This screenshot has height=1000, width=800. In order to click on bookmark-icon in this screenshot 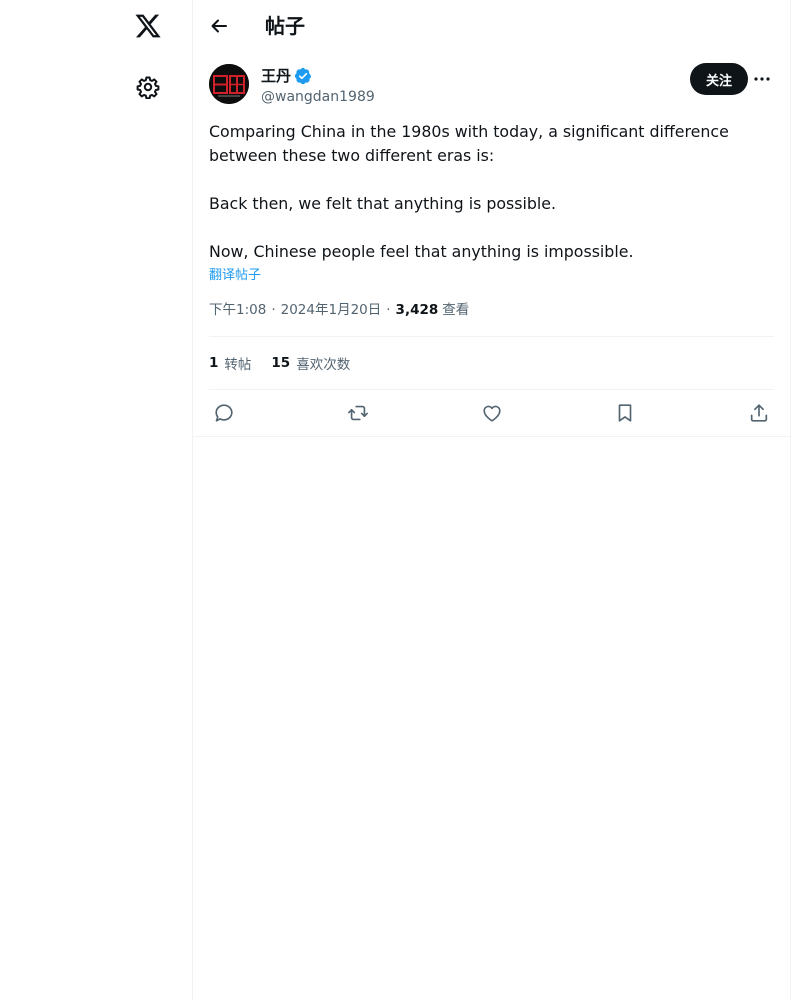, I will do `click(625, 413)`.